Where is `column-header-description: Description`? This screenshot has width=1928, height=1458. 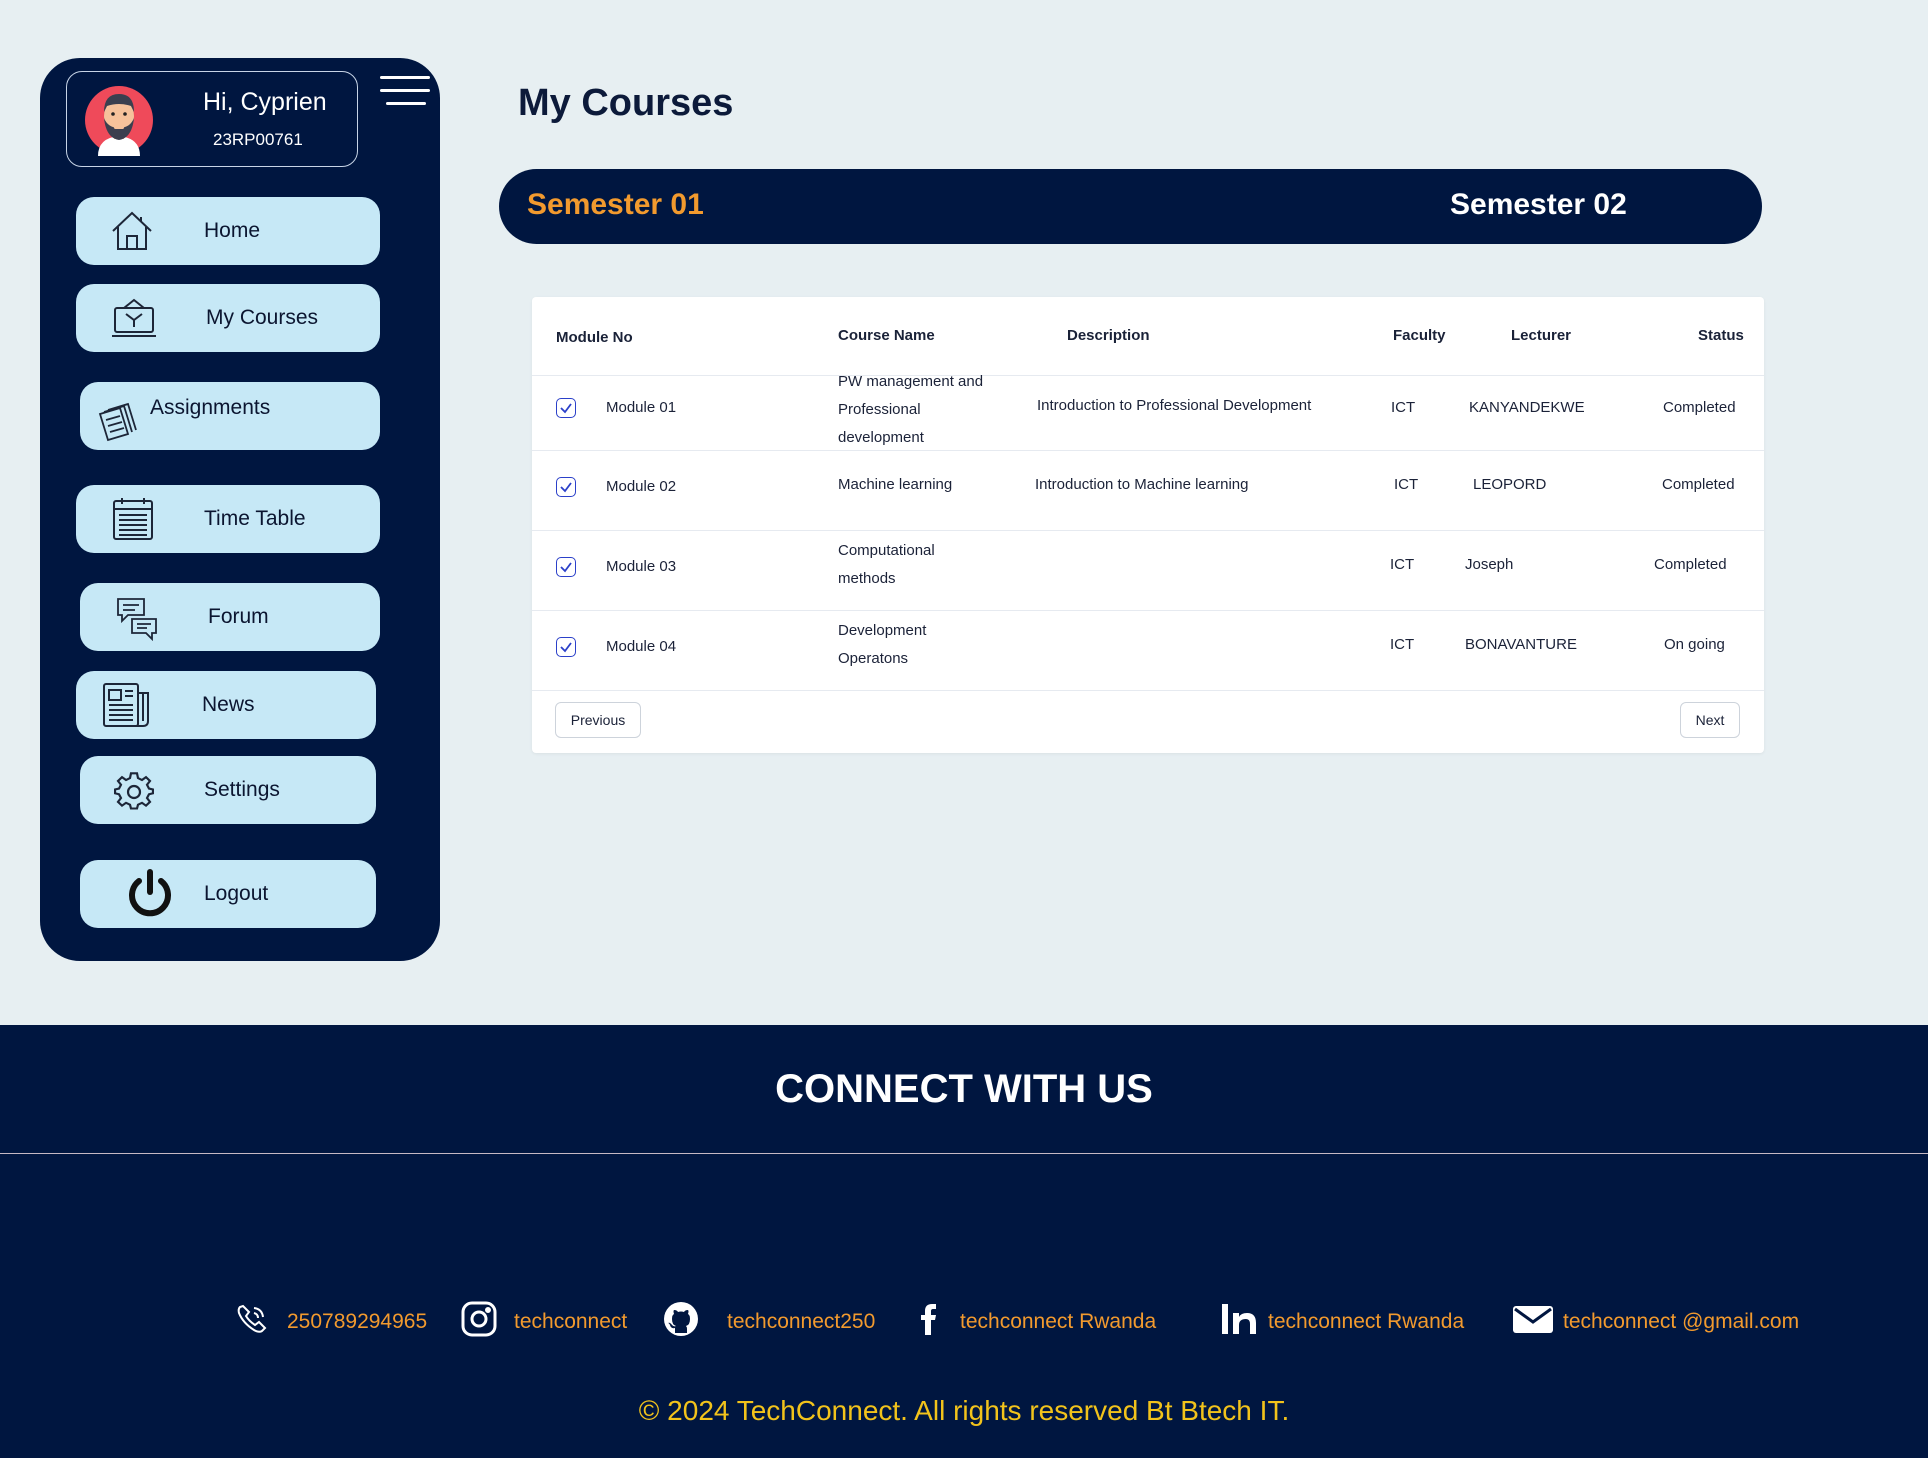
column-header-description: Description is located at coordinates (1108, 335).